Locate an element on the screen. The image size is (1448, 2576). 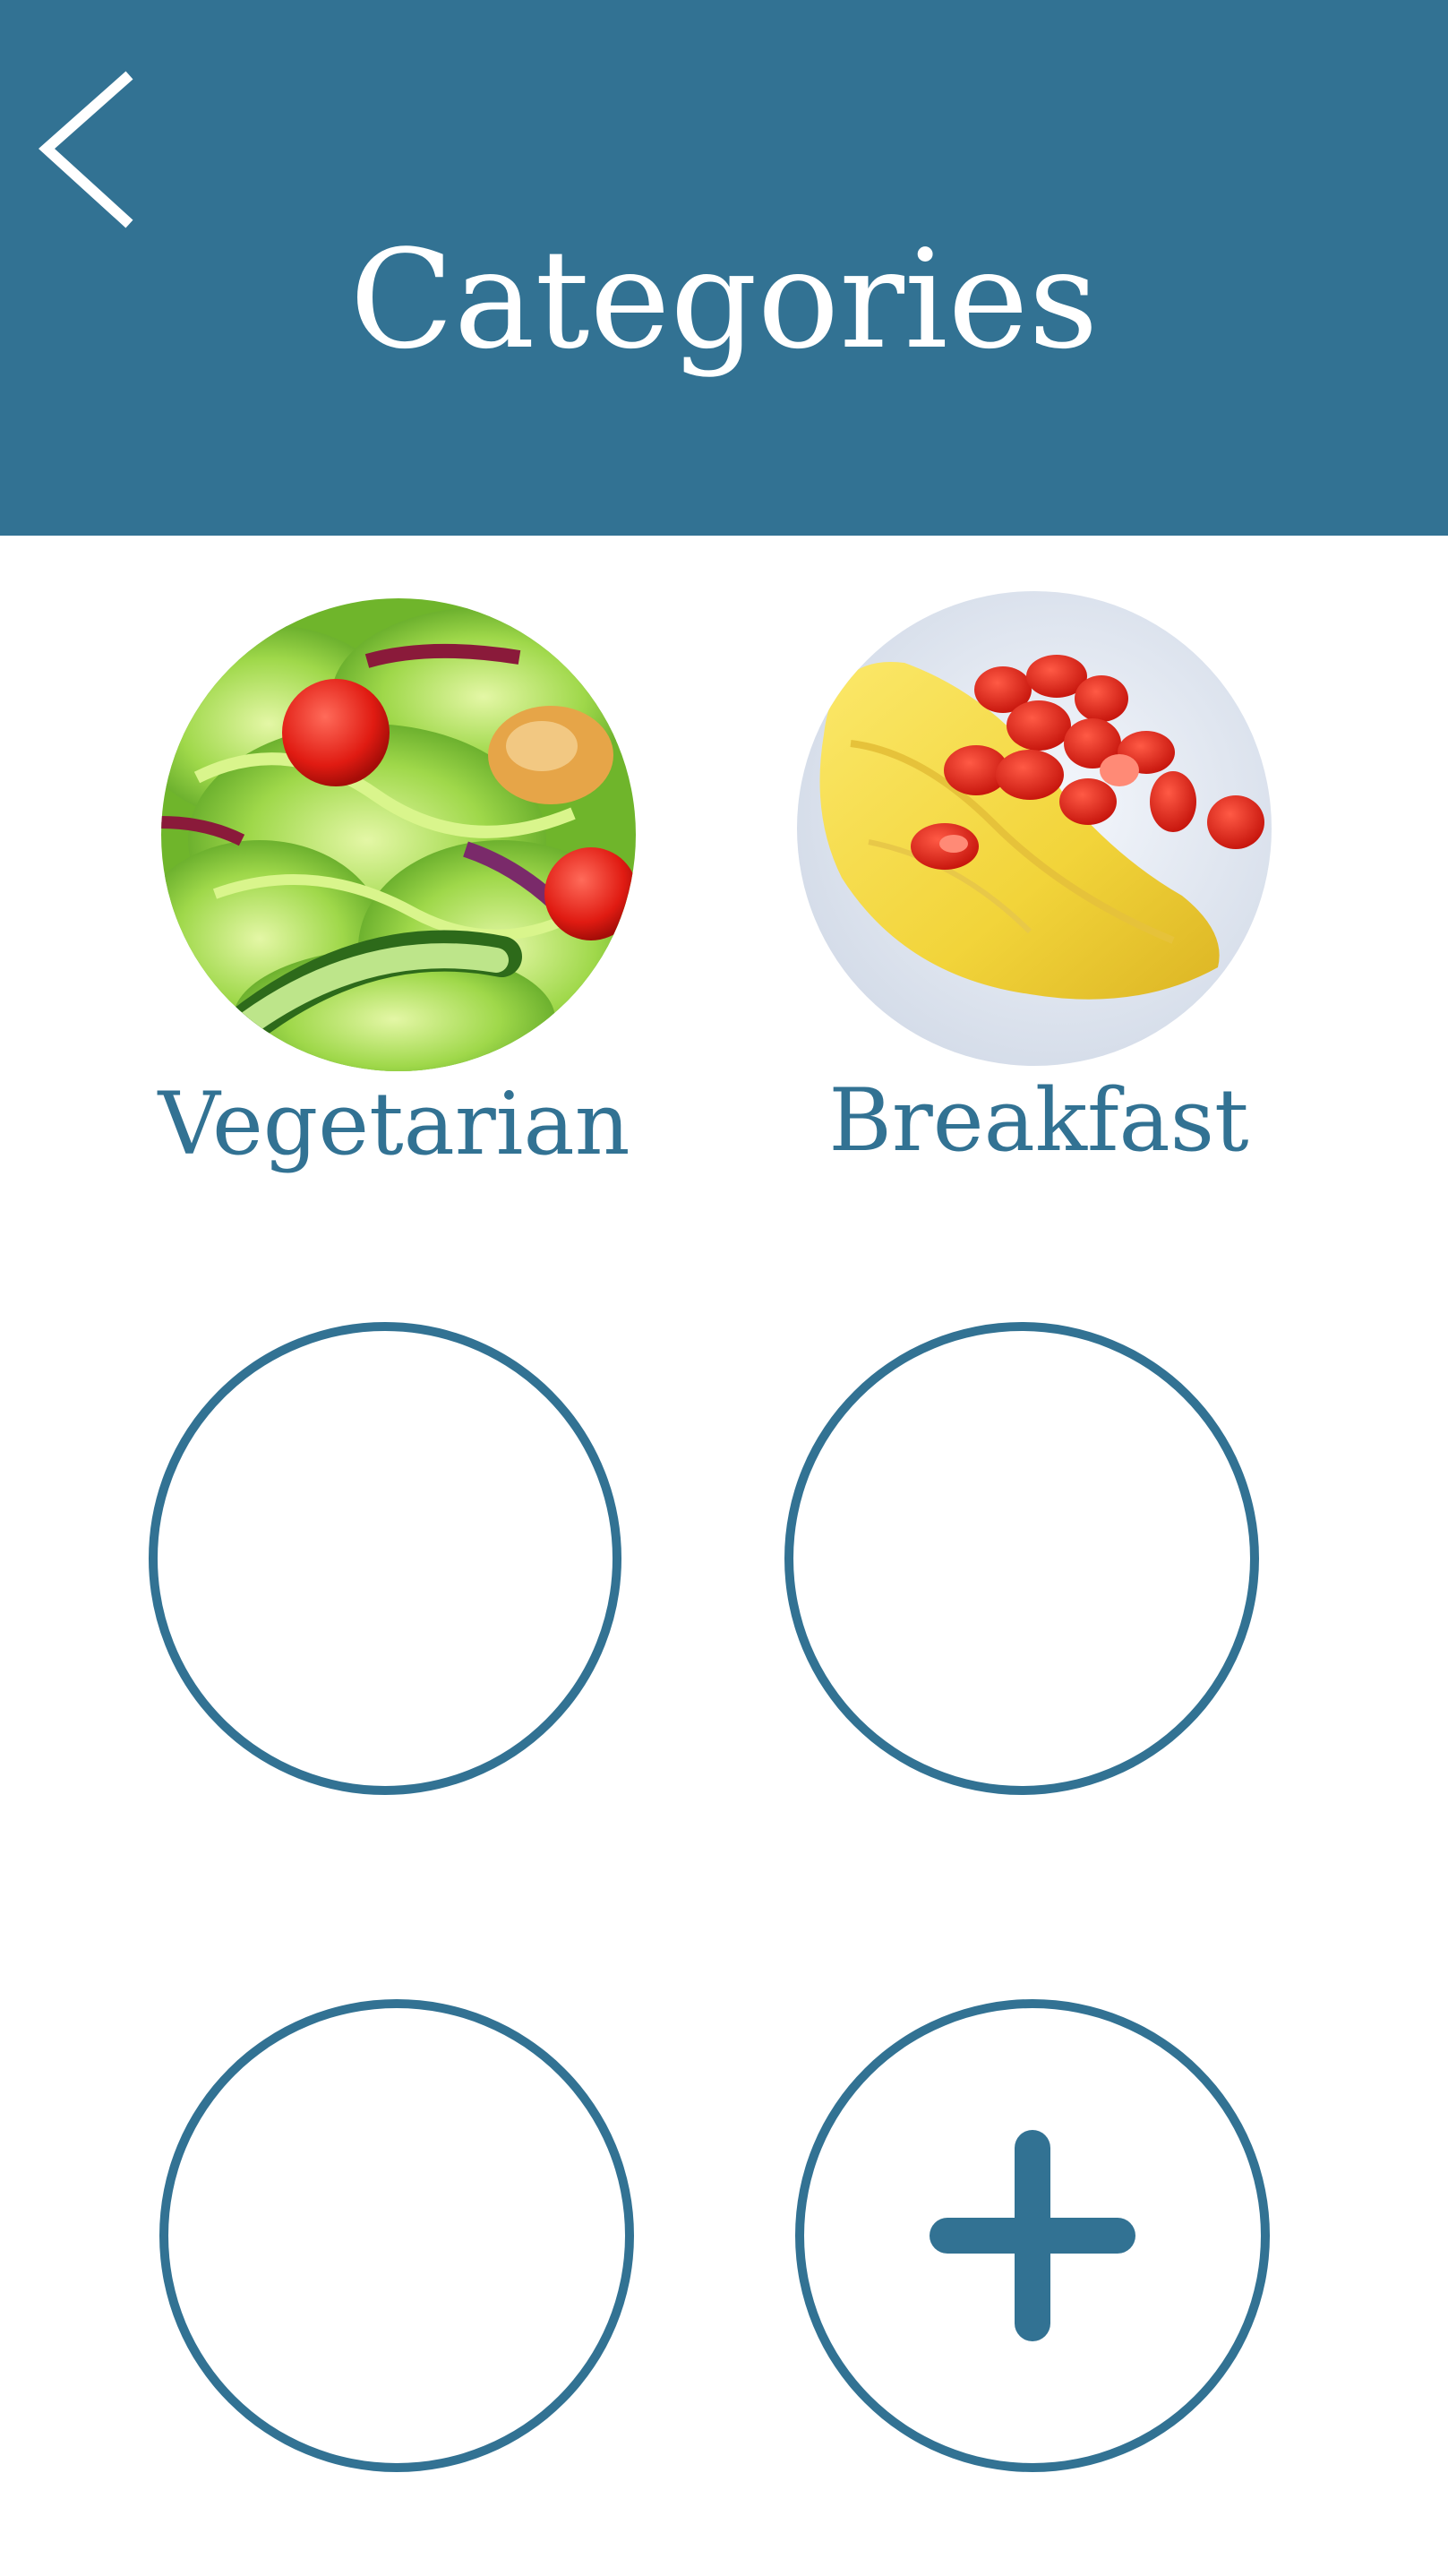
category-label: Breakfast is located at coordinates (1038, 1120).